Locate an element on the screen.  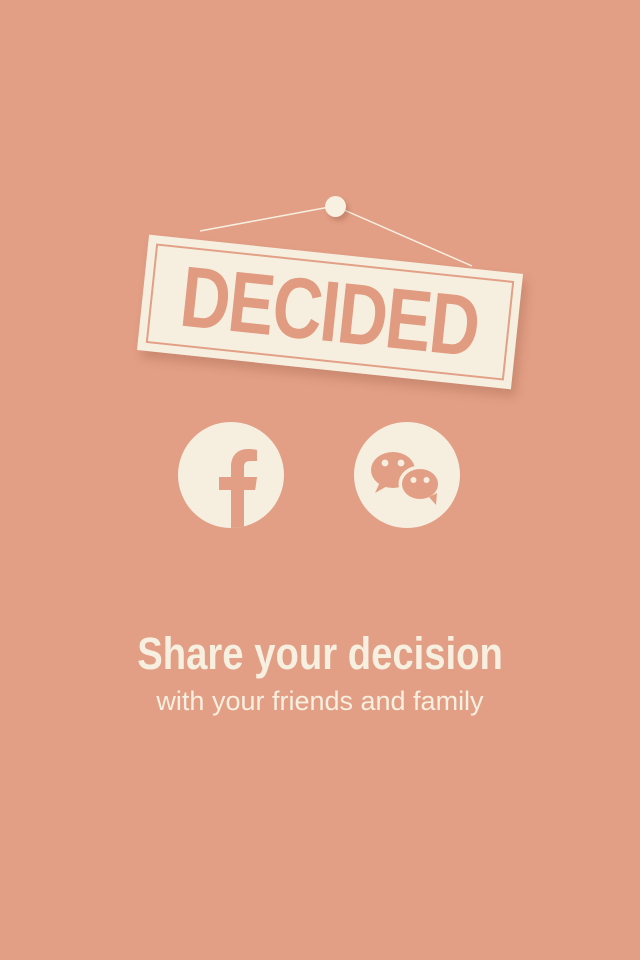
share-title-text: Share your decision is located at coordinates (320, 653).